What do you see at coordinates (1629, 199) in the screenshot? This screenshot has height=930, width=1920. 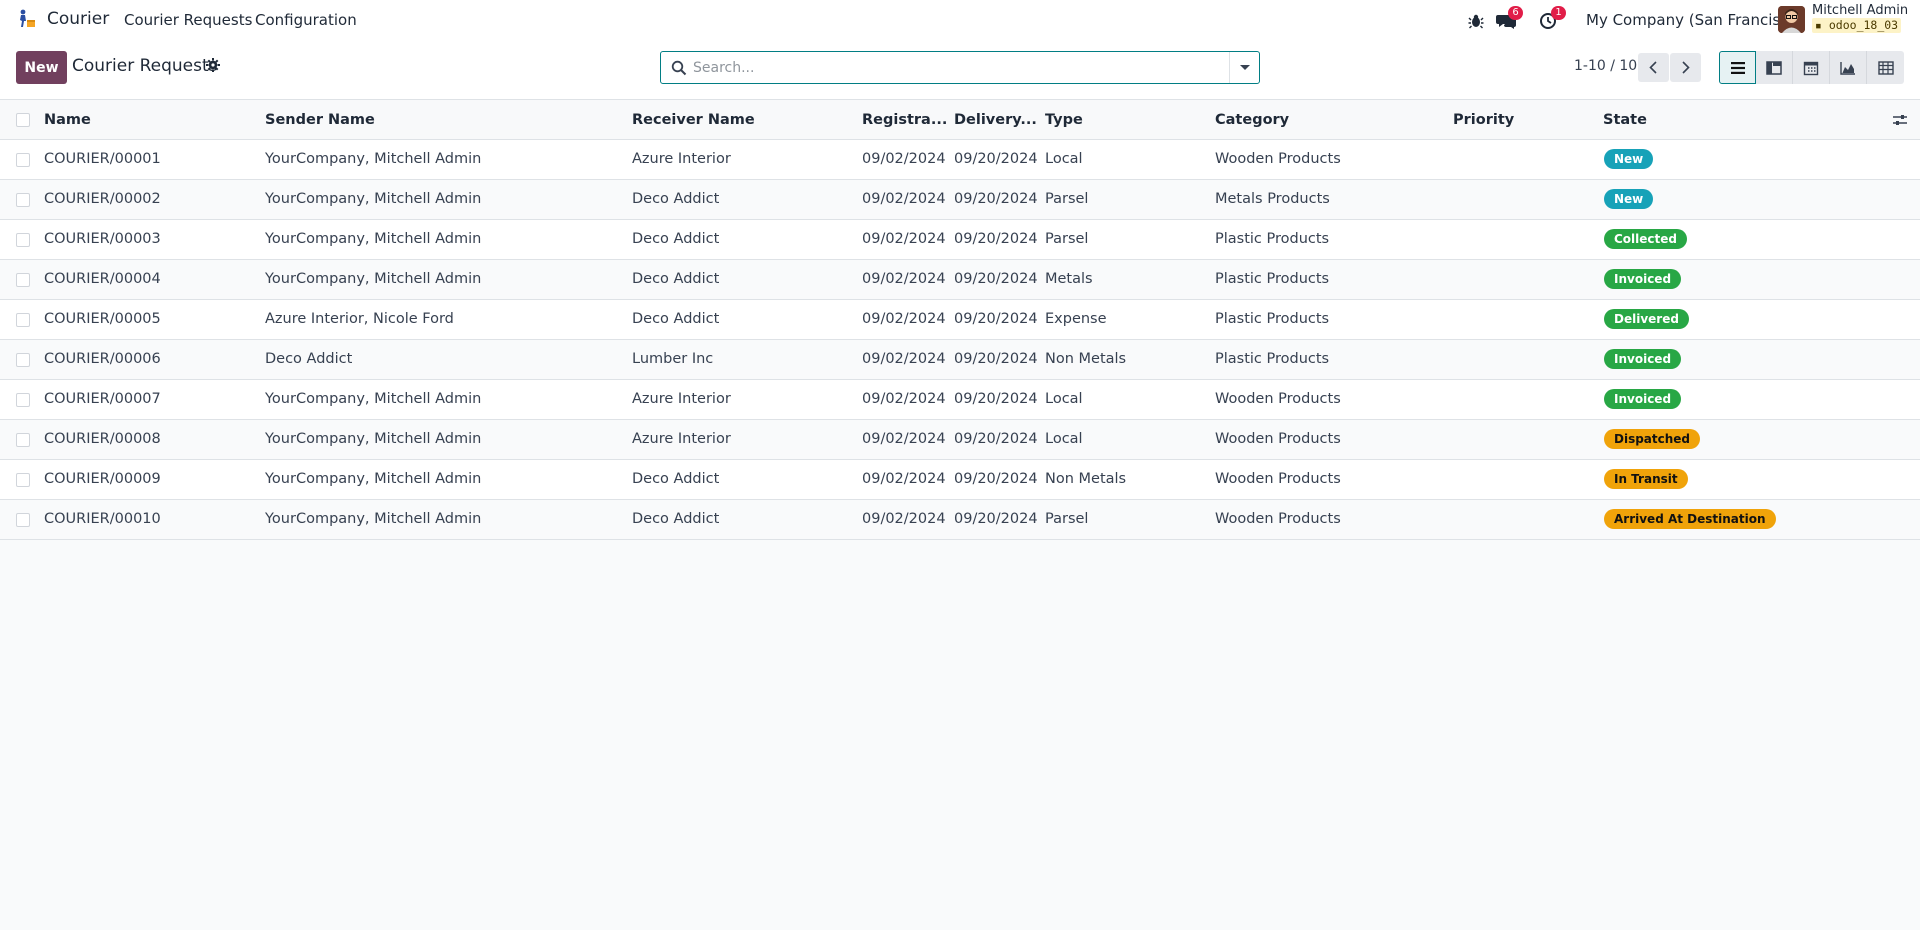 I see `status-badge: New` at bounding box center [1629, 199].